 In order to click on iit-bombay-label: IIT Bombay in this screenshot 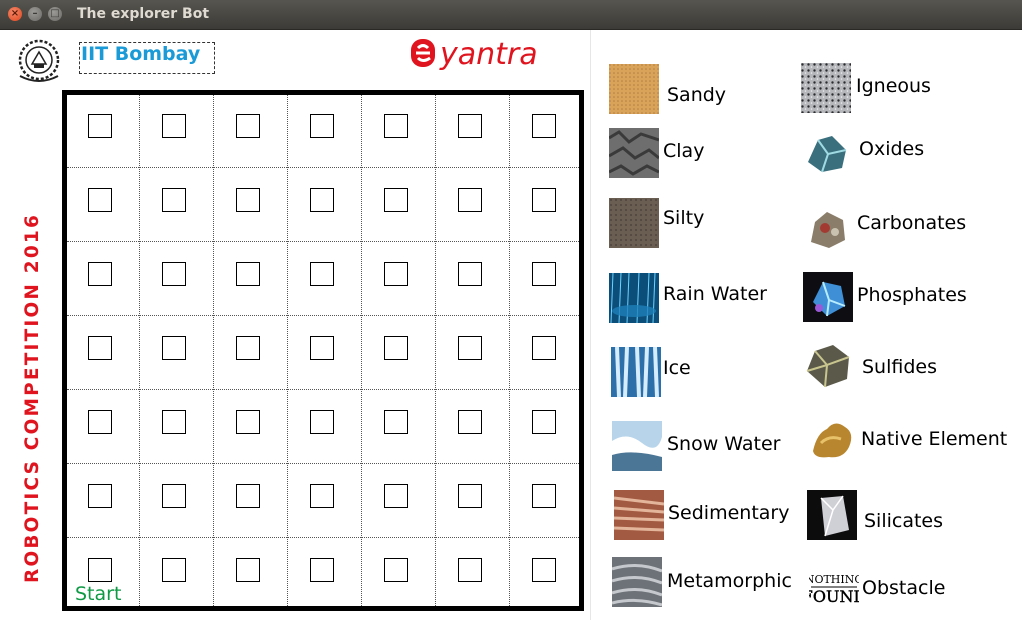, I will do `click(147, 58)`.